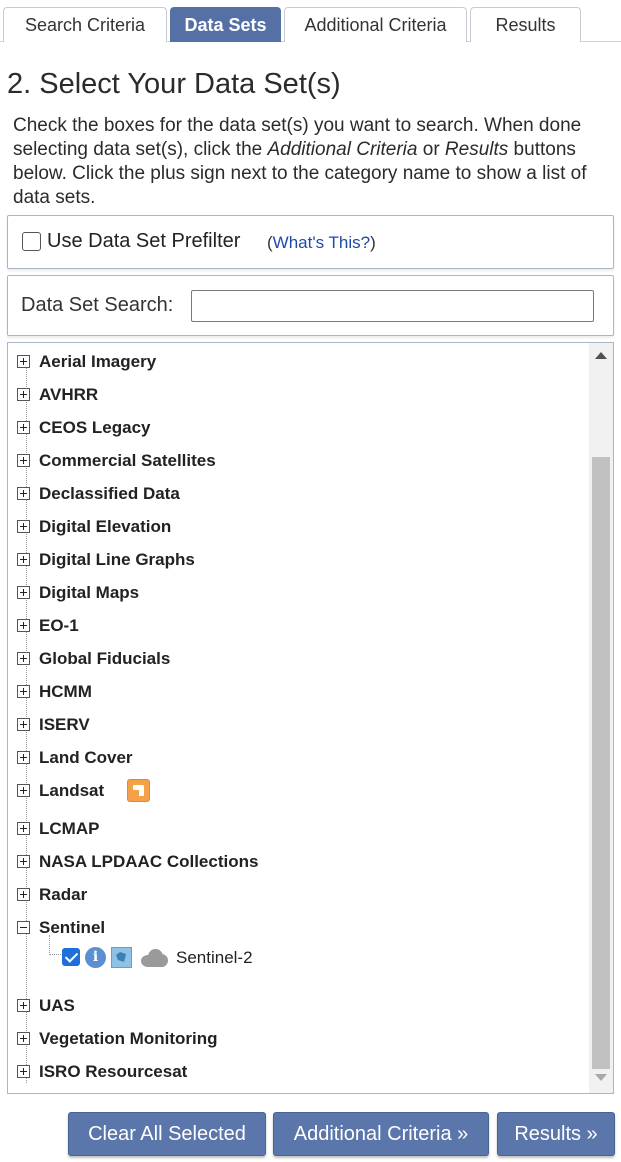 This screenshot has width=621, height=1162. Describe the element at coordinates (148, 862) in the screenshot. I see `category-label: NASA LPDAAC Collections` at that location.